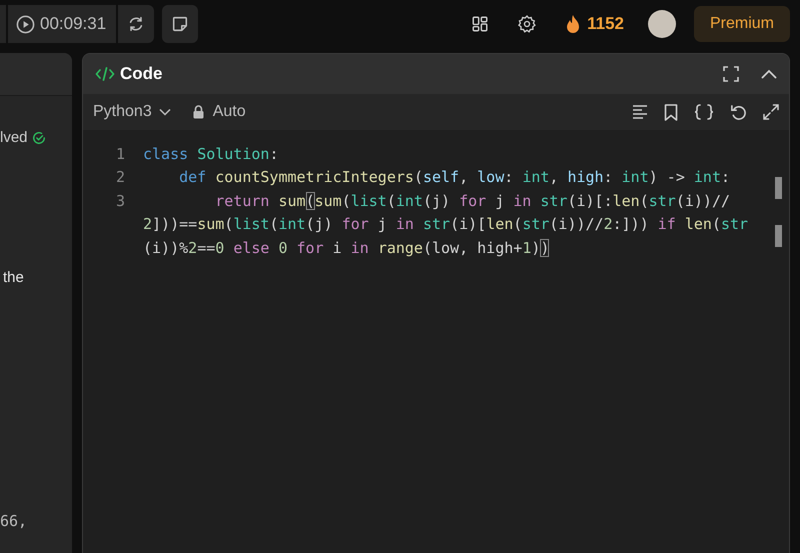 This screenshot has height=553, width=800. I want to click on align-left-icon, so click(640, 112).